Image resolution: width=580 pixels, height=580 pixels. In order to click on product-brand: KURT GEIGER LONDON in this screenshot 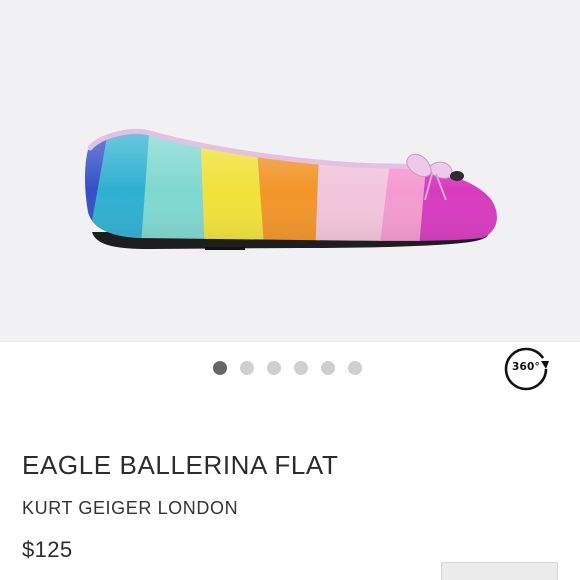, I will do `click(130, 508)`.